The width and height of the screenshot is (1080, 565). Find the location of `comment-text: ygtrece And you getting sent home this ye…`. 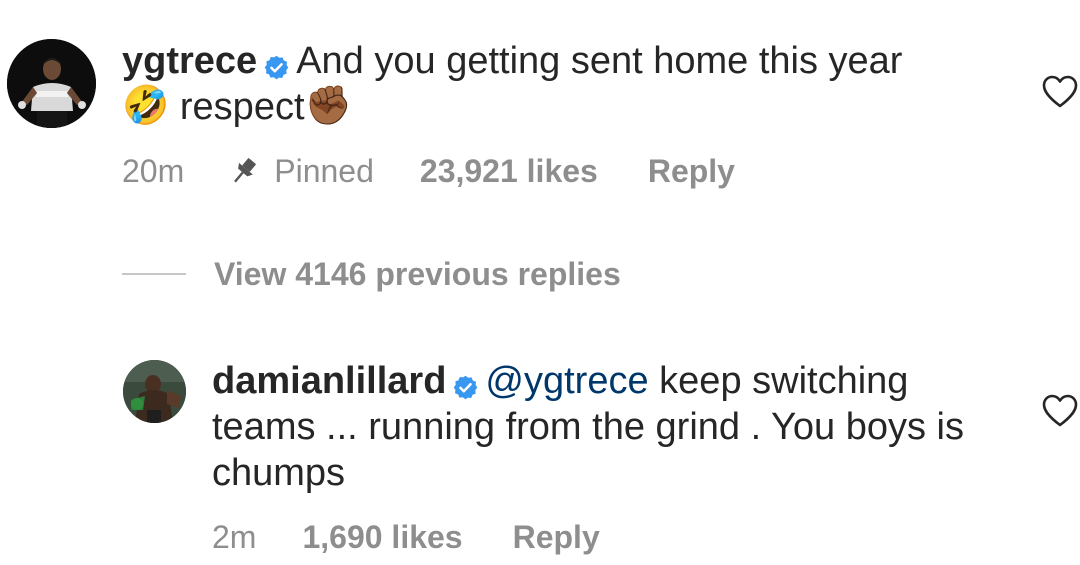

comment-text: ygtrece And you getting sent home this ye… is located at coordinates (562, 84).